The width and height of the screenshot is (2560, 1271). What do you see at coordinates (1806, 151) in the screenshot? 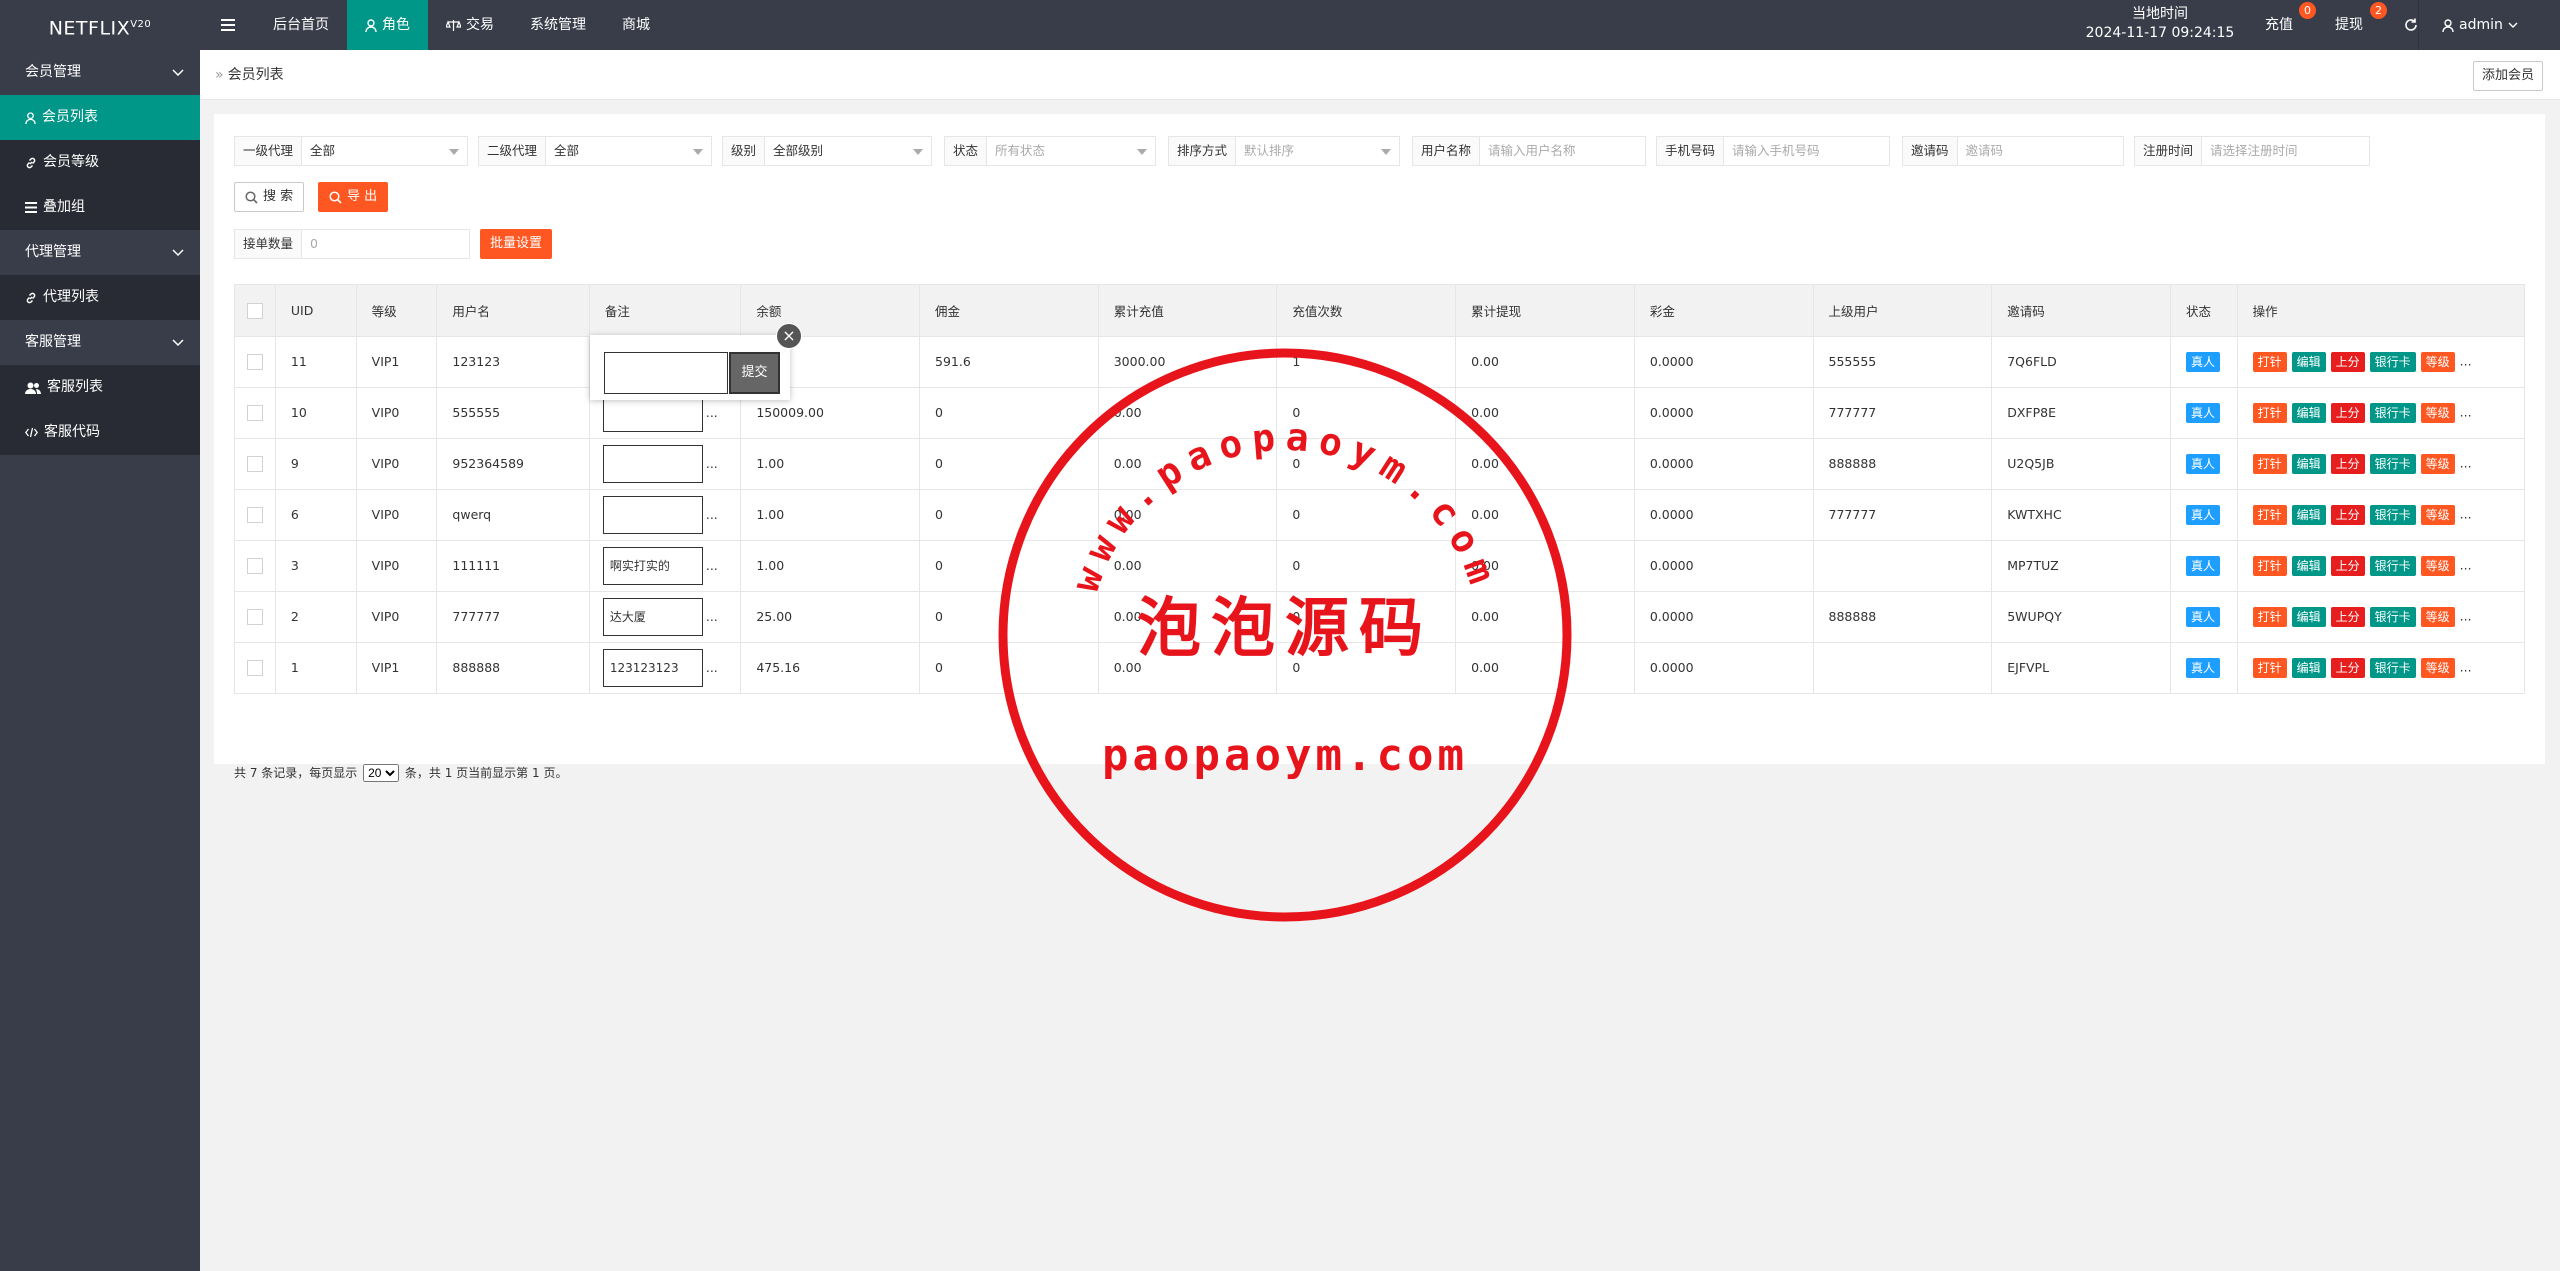
I see `phone-input: 请输入手机号码` at bounding box center [1806, 151].